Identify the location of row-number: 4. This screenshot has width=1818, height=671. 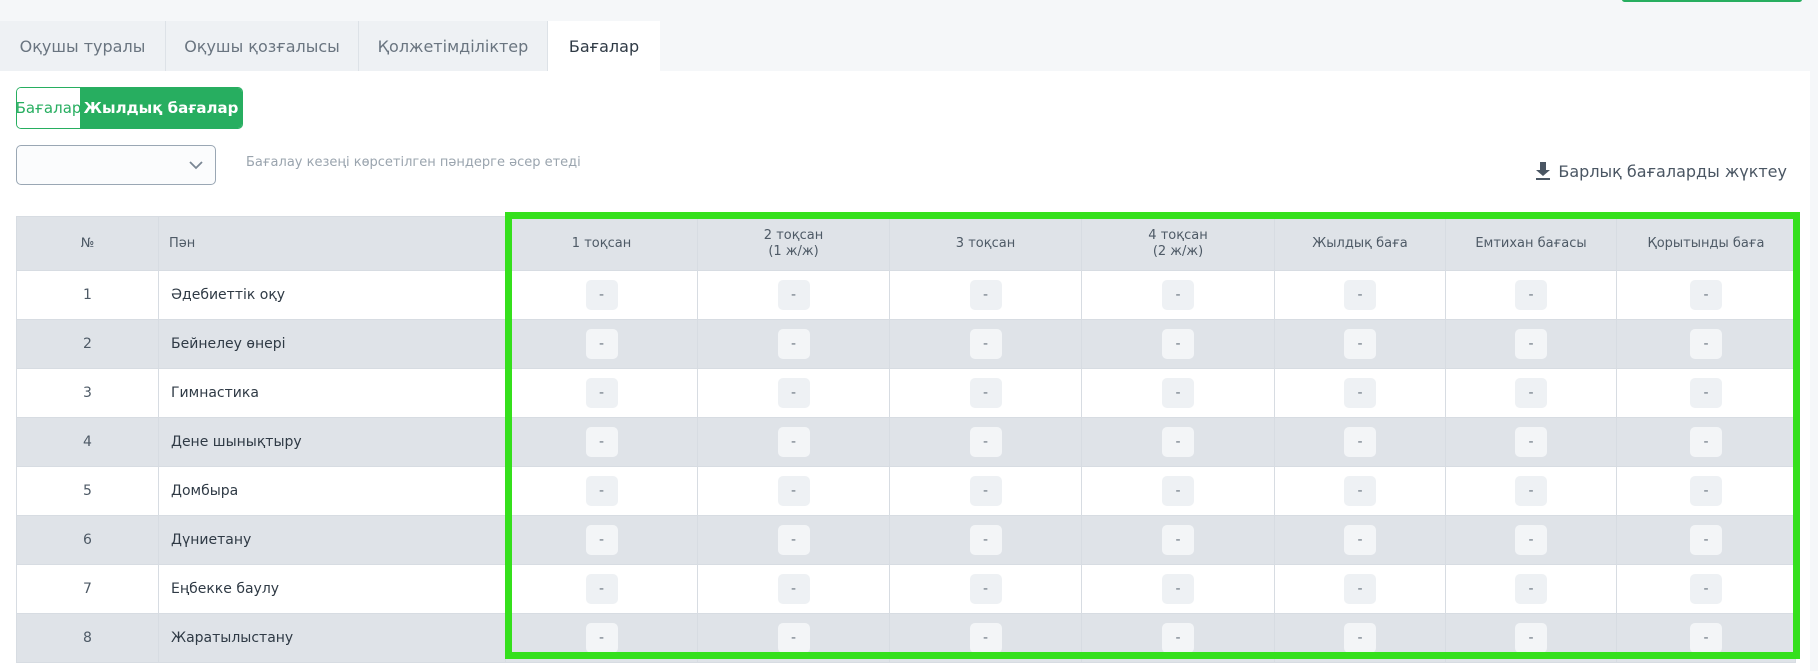
(87, 442).